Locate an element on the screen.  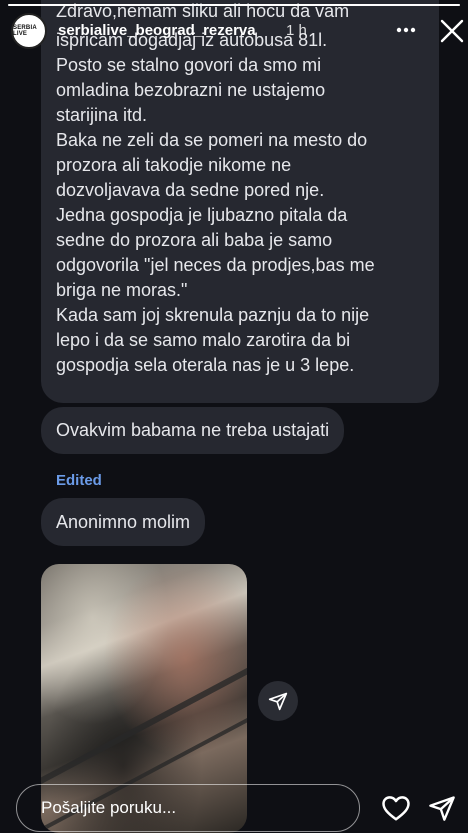
time-ago: 1 h is located at coordinates (296, 30).